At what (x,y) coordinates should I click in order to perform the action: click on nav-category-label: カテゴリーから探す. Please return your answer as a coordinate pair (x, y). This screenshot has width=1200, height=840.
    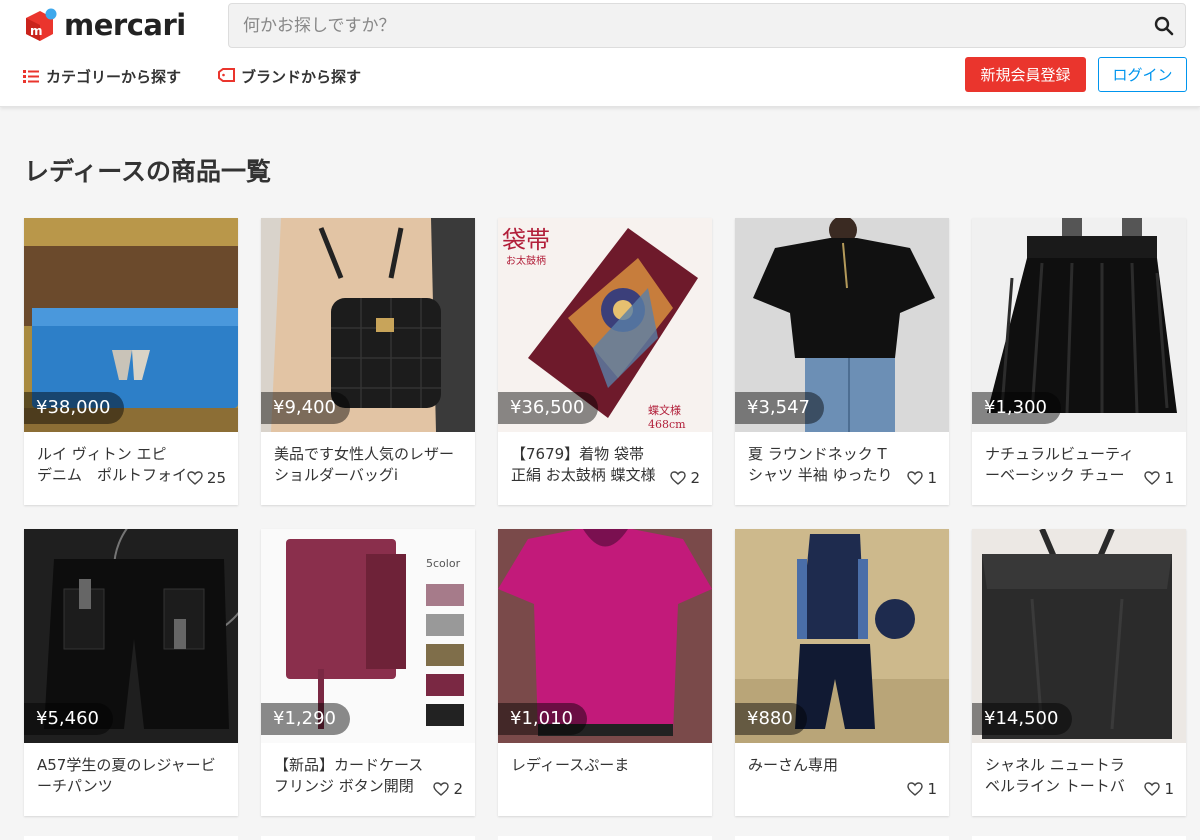
    Looking at the image, I should click on (114, 76).